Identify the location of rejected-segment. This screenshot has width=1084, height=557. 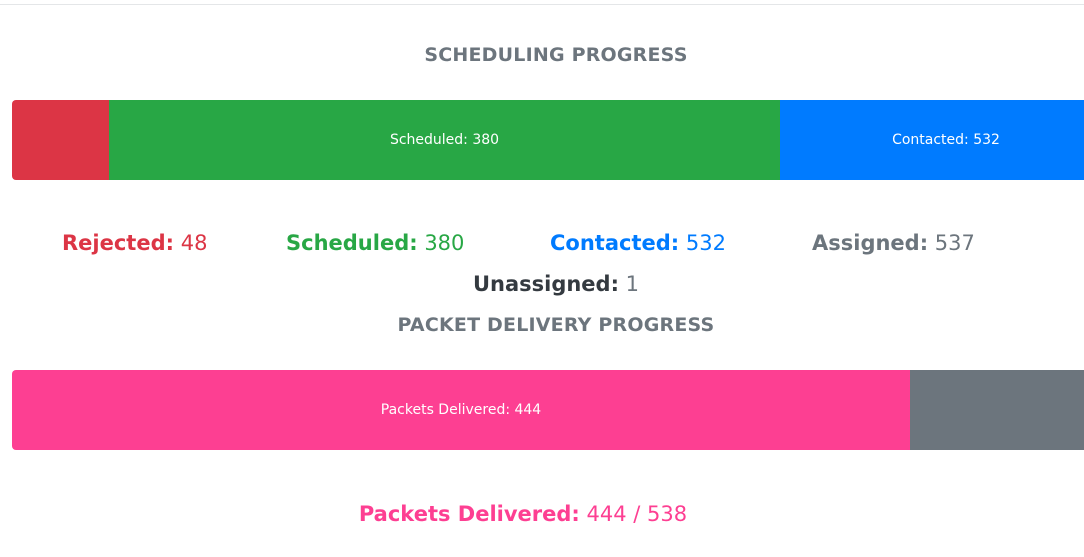
(60, 140).